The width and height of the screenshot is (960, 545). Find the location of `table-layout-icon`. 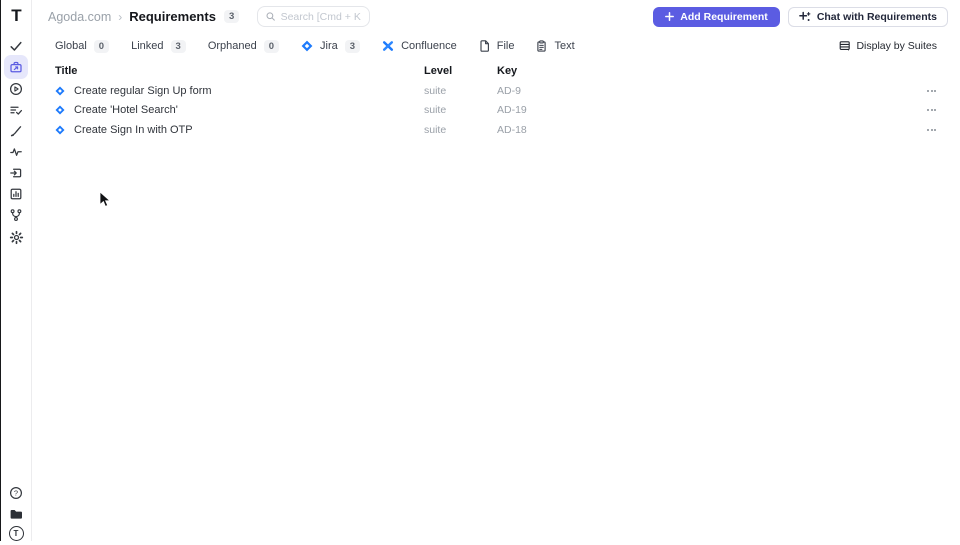

table-layout-icon is located at coordinates (845, 46).